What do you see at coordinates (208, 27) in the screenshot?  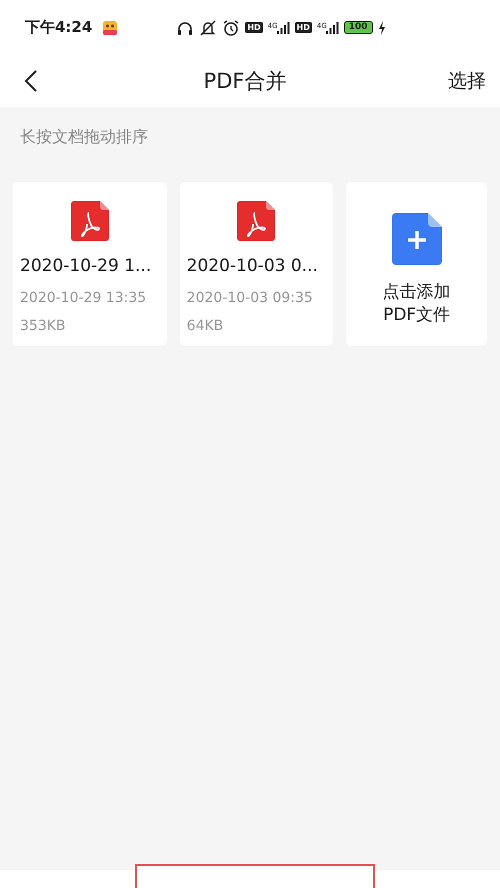 I see `muted-bell-icon` at bounding box center [208, 27].